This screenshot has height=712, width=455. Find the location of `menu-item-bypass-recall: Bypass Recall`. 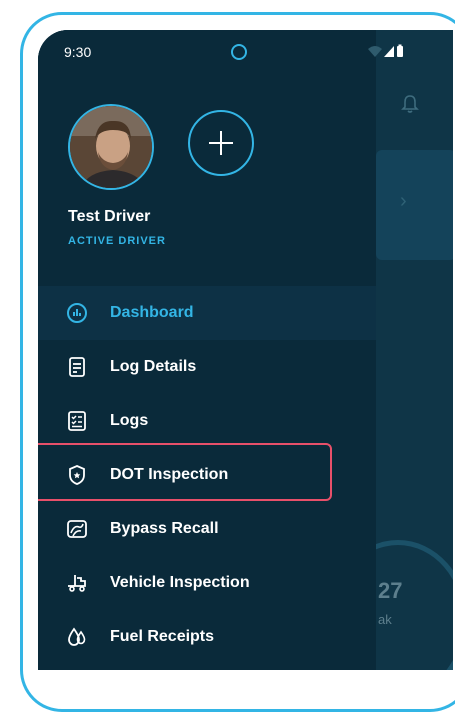

menu-item-bypass-recall: Bypass Recall is located at coordinates (207, 529).